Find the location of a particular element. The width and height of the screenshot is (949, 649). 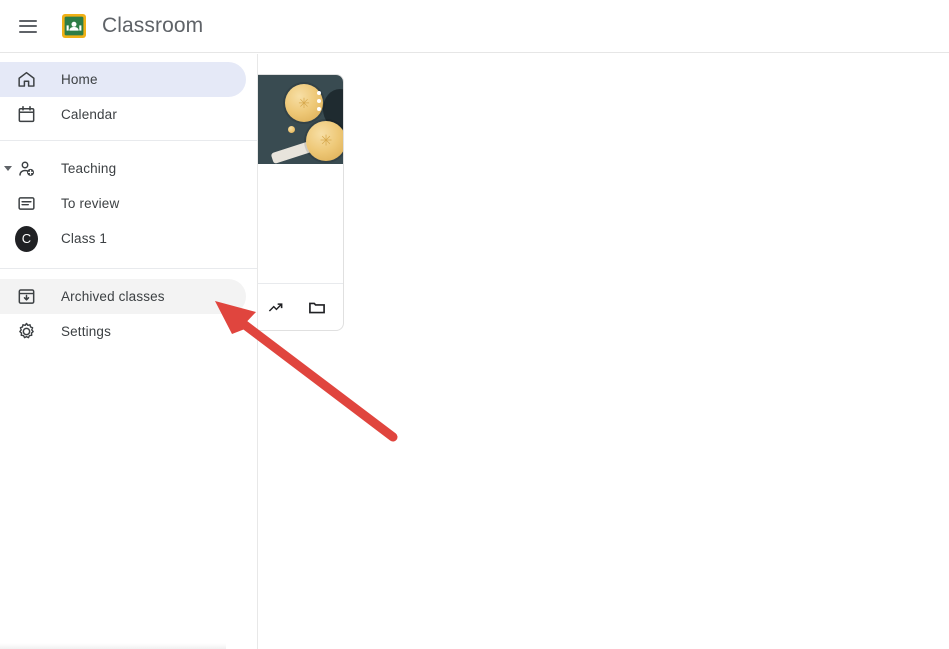

sidebar-item-label: Settings is located at coordinates (86, 331).